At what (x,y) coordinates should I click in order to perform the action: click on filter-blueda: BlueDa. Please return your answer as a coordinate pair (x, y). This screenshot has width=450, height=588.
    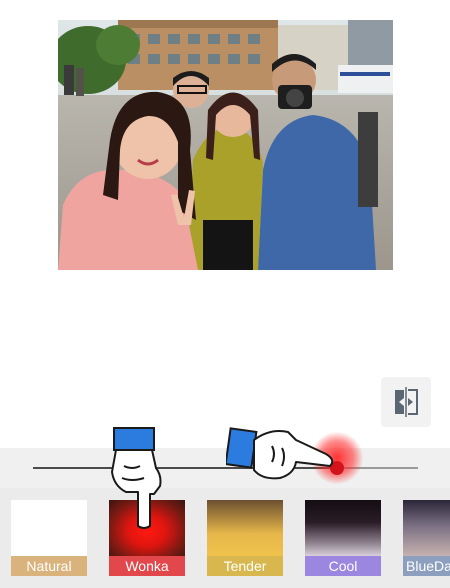
    Looking at the image, I should click on (426, 538).